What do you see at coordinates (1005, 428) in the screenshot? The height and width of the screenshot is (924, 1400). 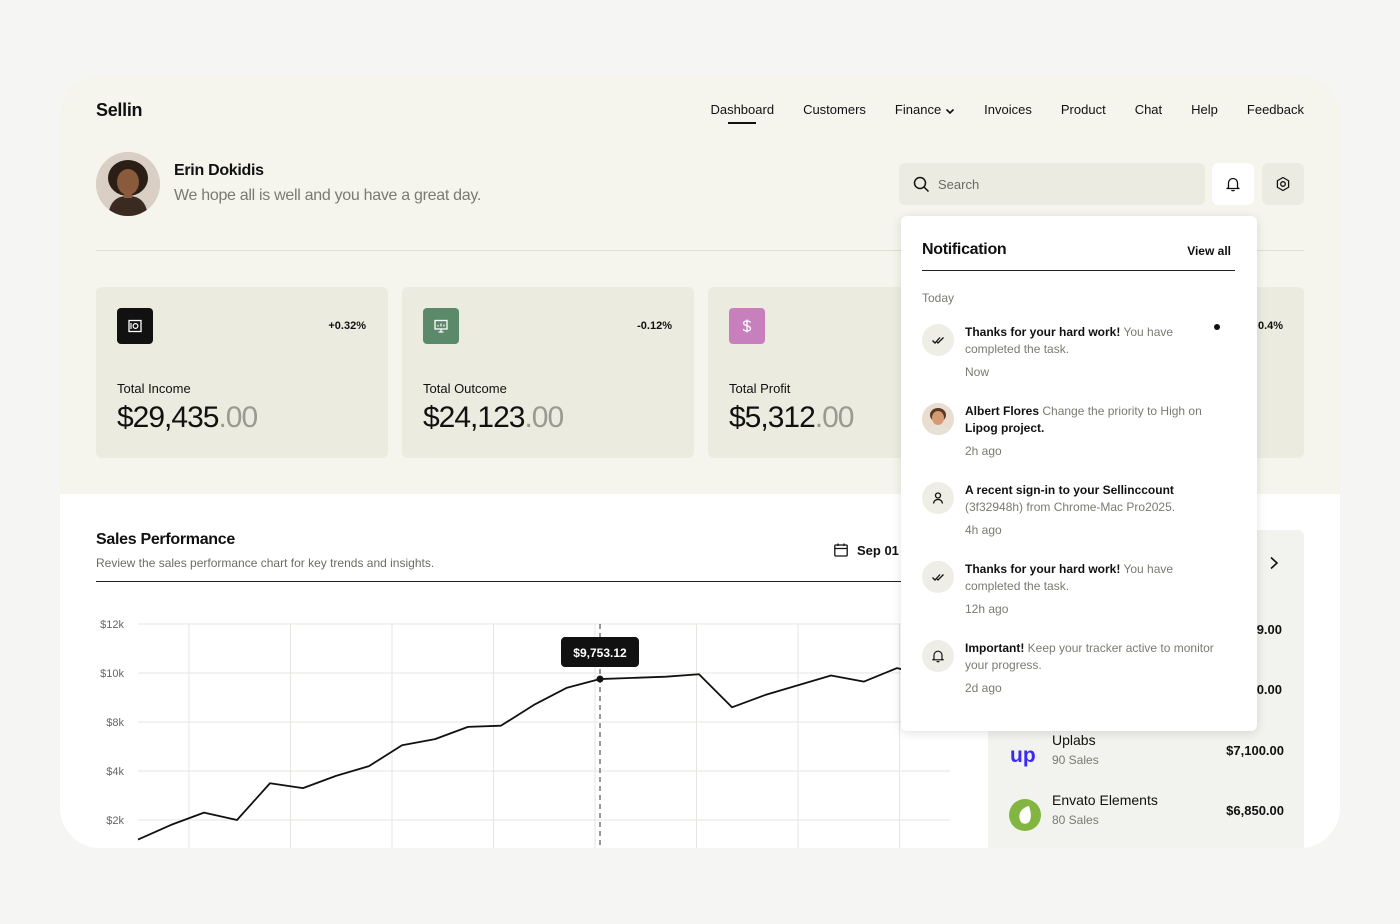 I see `notification-bold: Lipog project.` at bounding box center [1005, 428].